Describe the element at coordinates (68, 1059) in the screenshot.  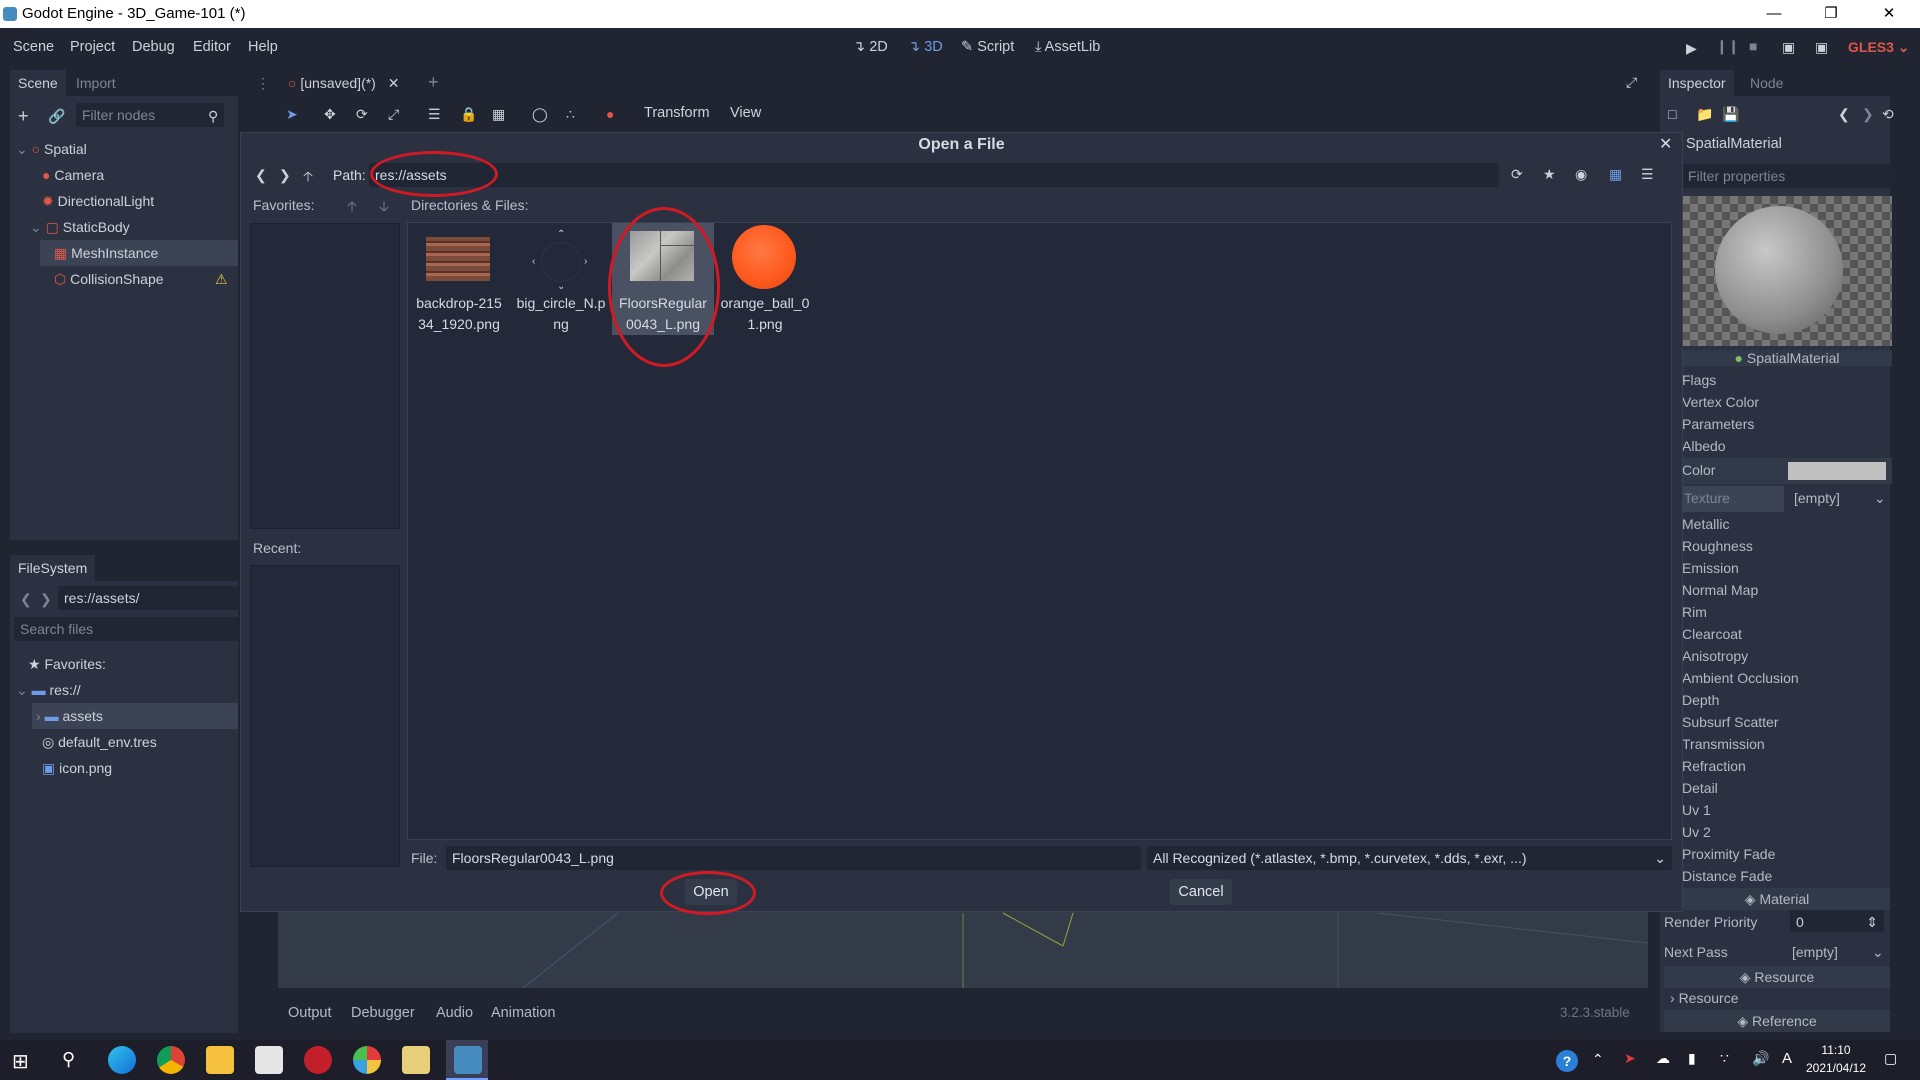
I see `taskbar-search-icon: ⚲` at that location.